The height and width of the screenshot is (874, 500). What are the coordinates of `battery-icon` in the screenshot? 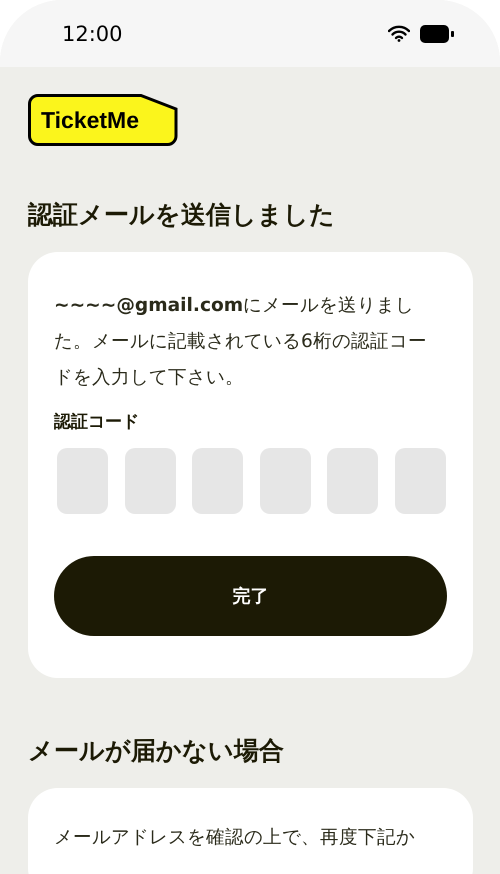 It's located at (437, 33).